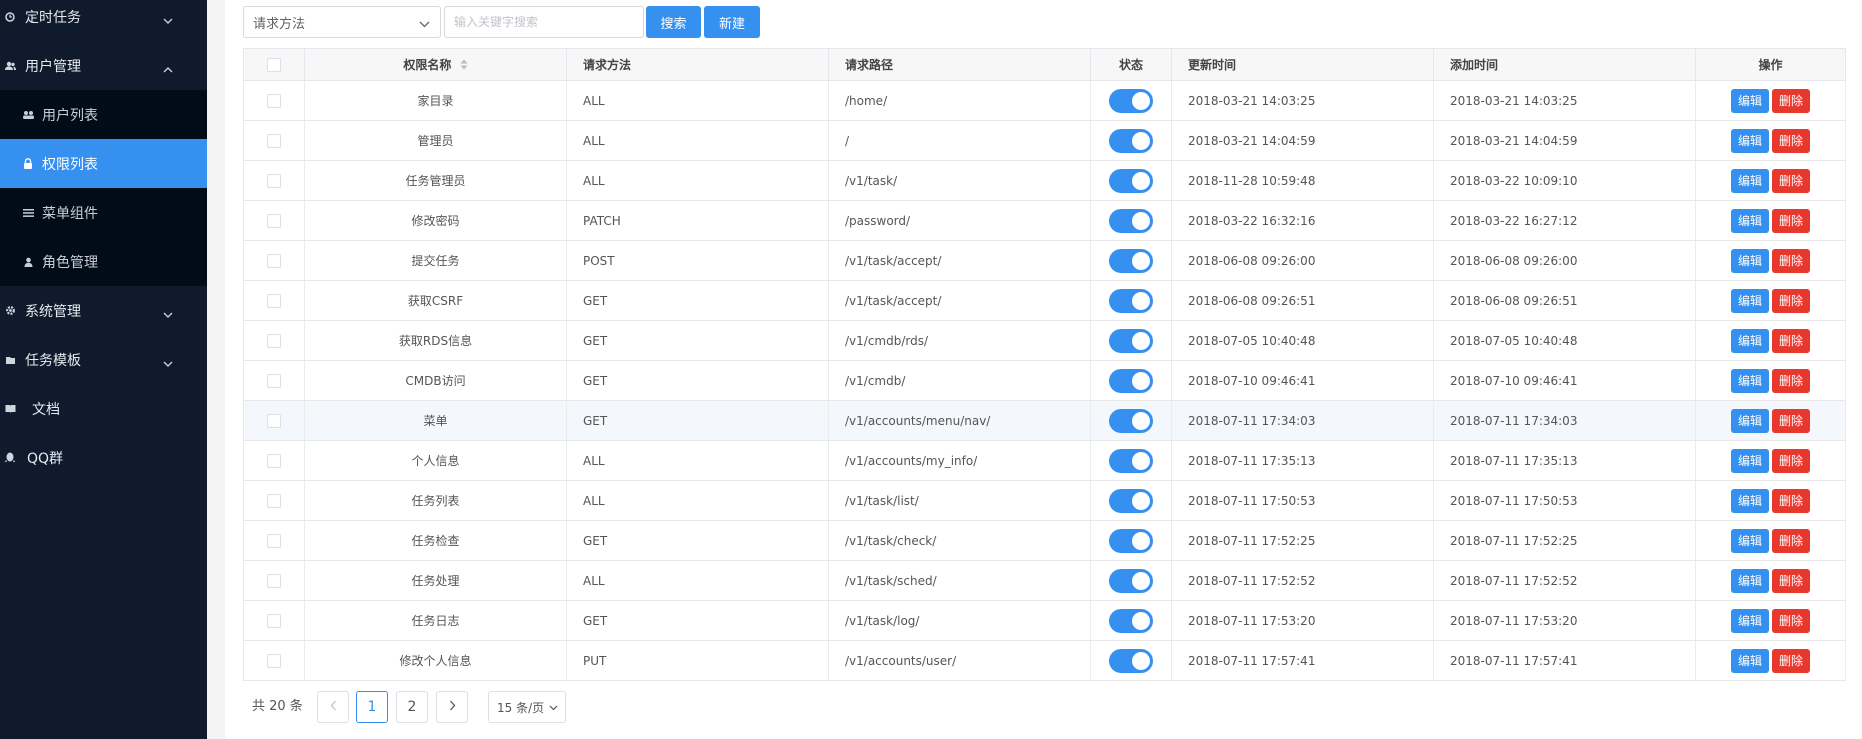  I want to click on added-time-cell: 2018-07-11 17:52:52, so click(1564, 580).